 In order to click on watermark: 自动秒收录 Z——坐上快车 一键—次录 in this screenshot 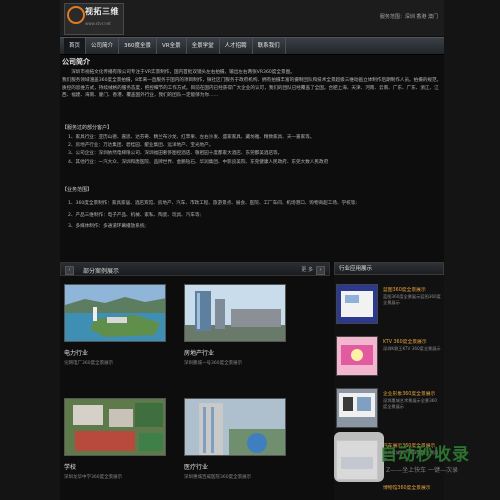, I will do `click(410, 463)`.